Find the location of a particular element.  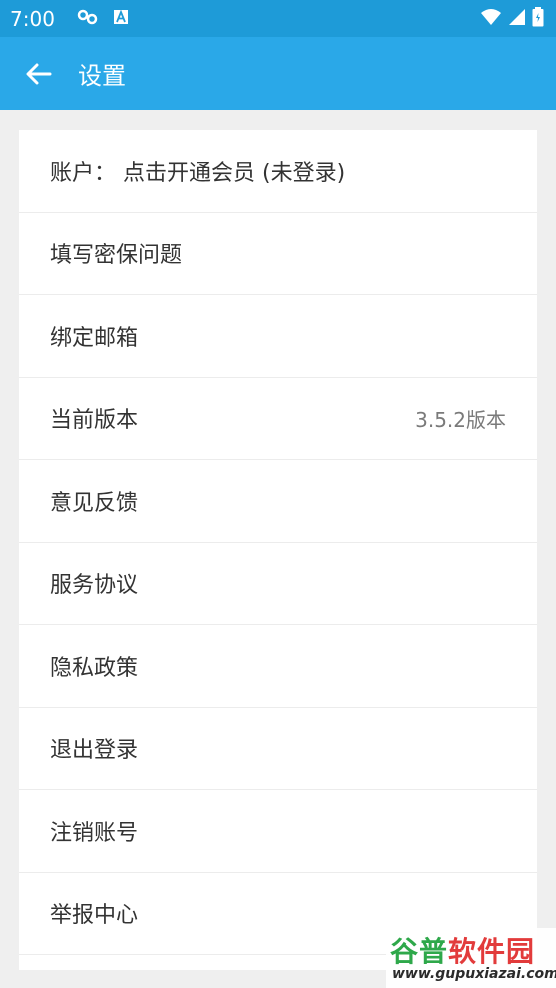

watermark: 谷普软件园 www.gupuxiazai.com is located at coordinates (471, 958).